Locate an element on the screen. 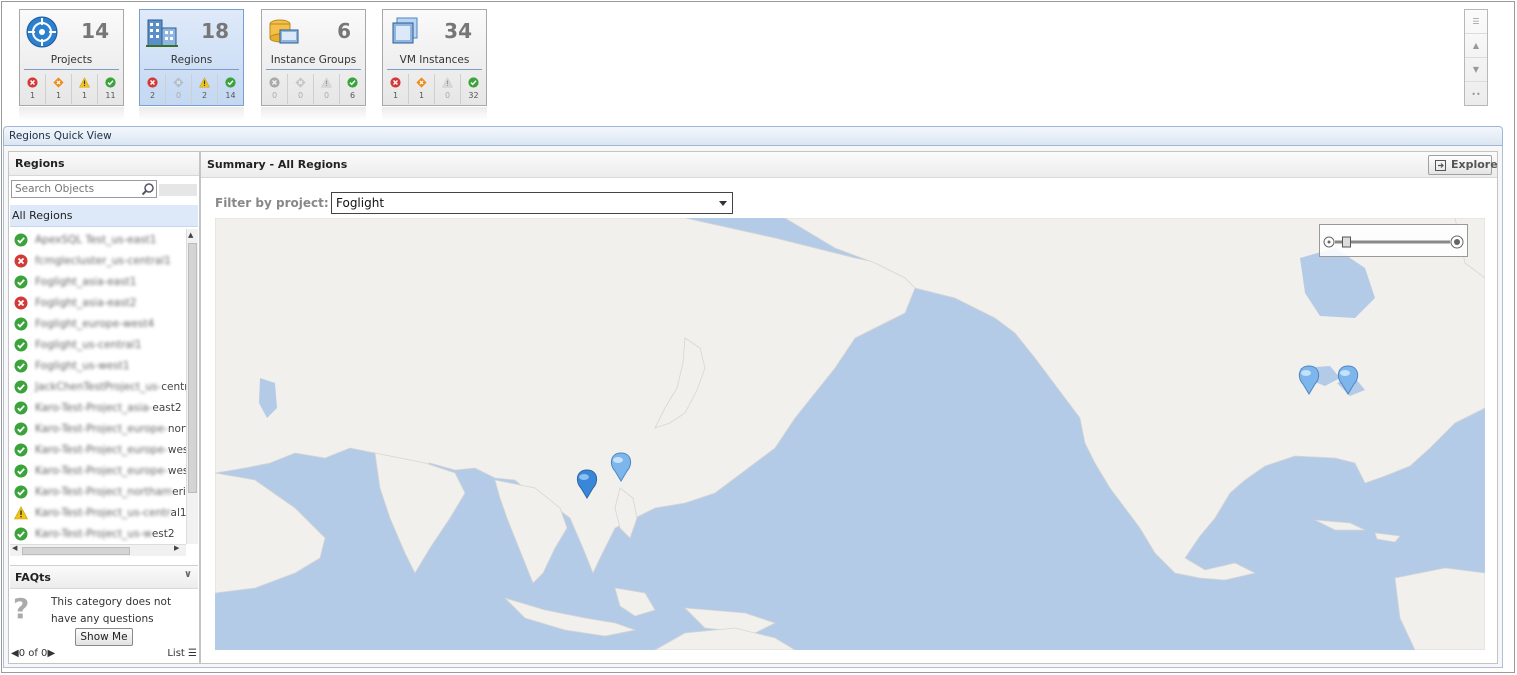 The width and height of the screenshot is (1517, 675). next-page-icon: ▶ is located at coordinates (51, 653).